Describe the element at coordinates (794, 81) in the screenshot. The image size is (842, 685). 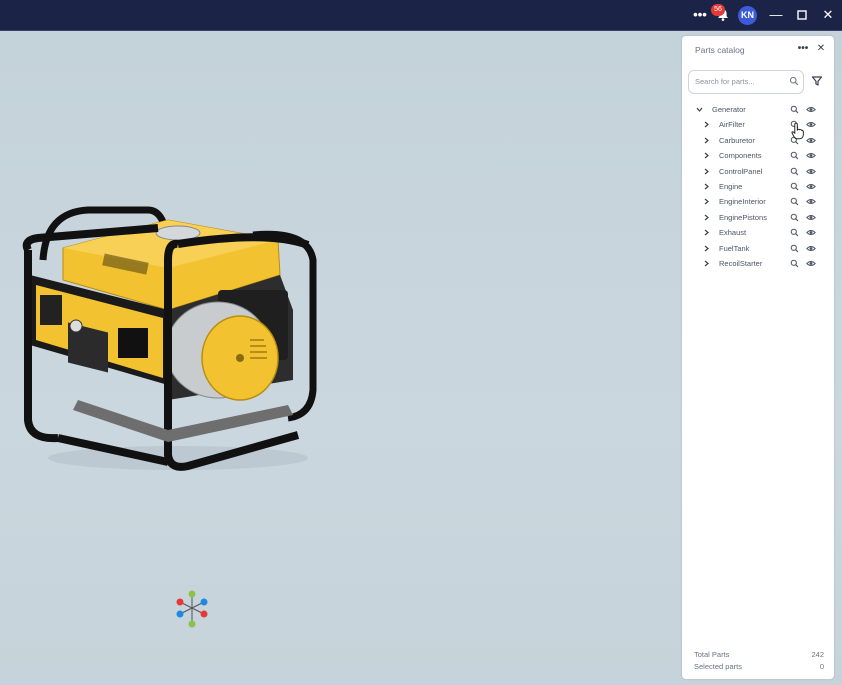
I see `search-icon` at that location.